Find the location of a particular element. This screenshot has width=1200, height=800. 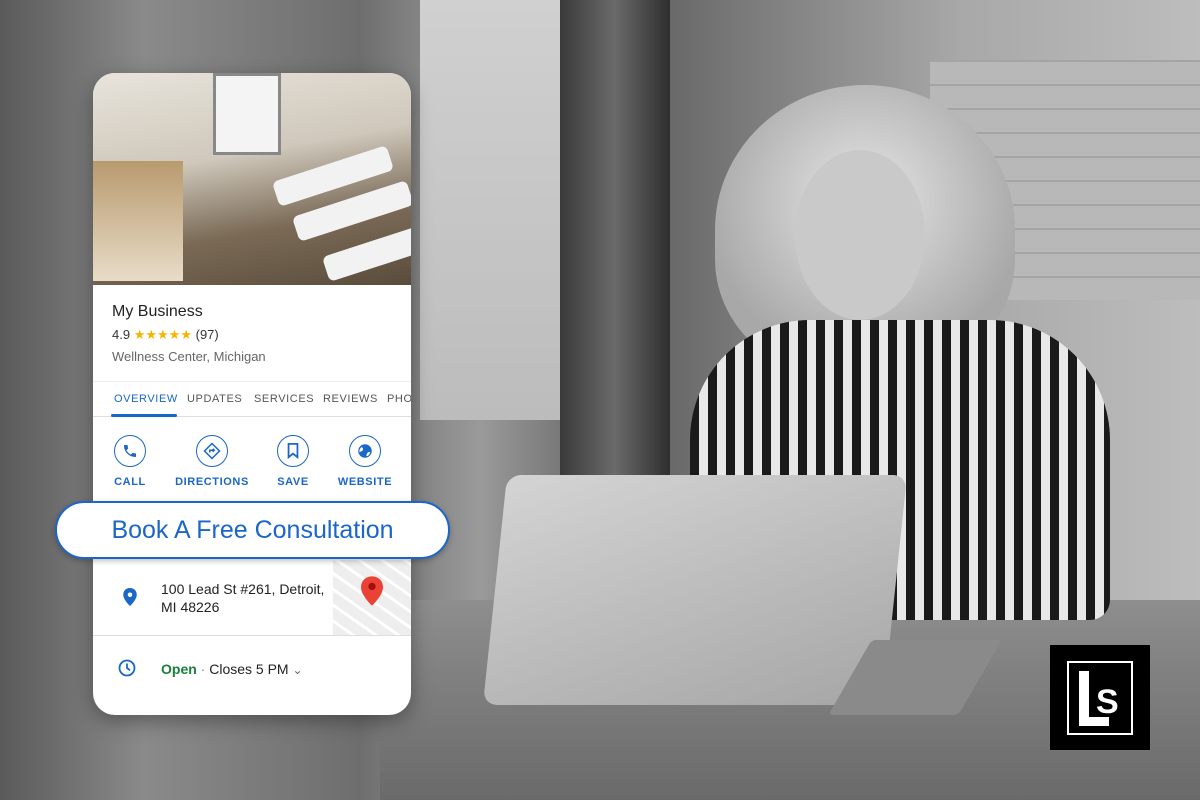

directions-icon is located at coordinates (212, 451).